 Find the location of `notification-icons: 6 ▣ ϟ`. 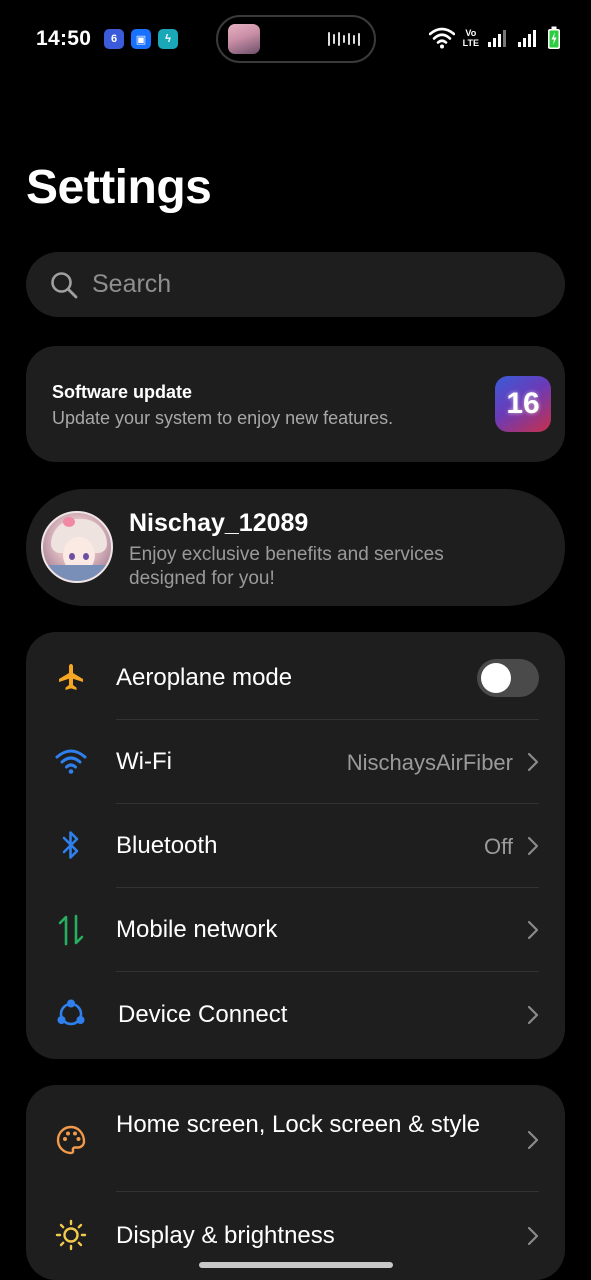

notification-icons: 6 ▣ ϟ is located at coordinates (141, 39).